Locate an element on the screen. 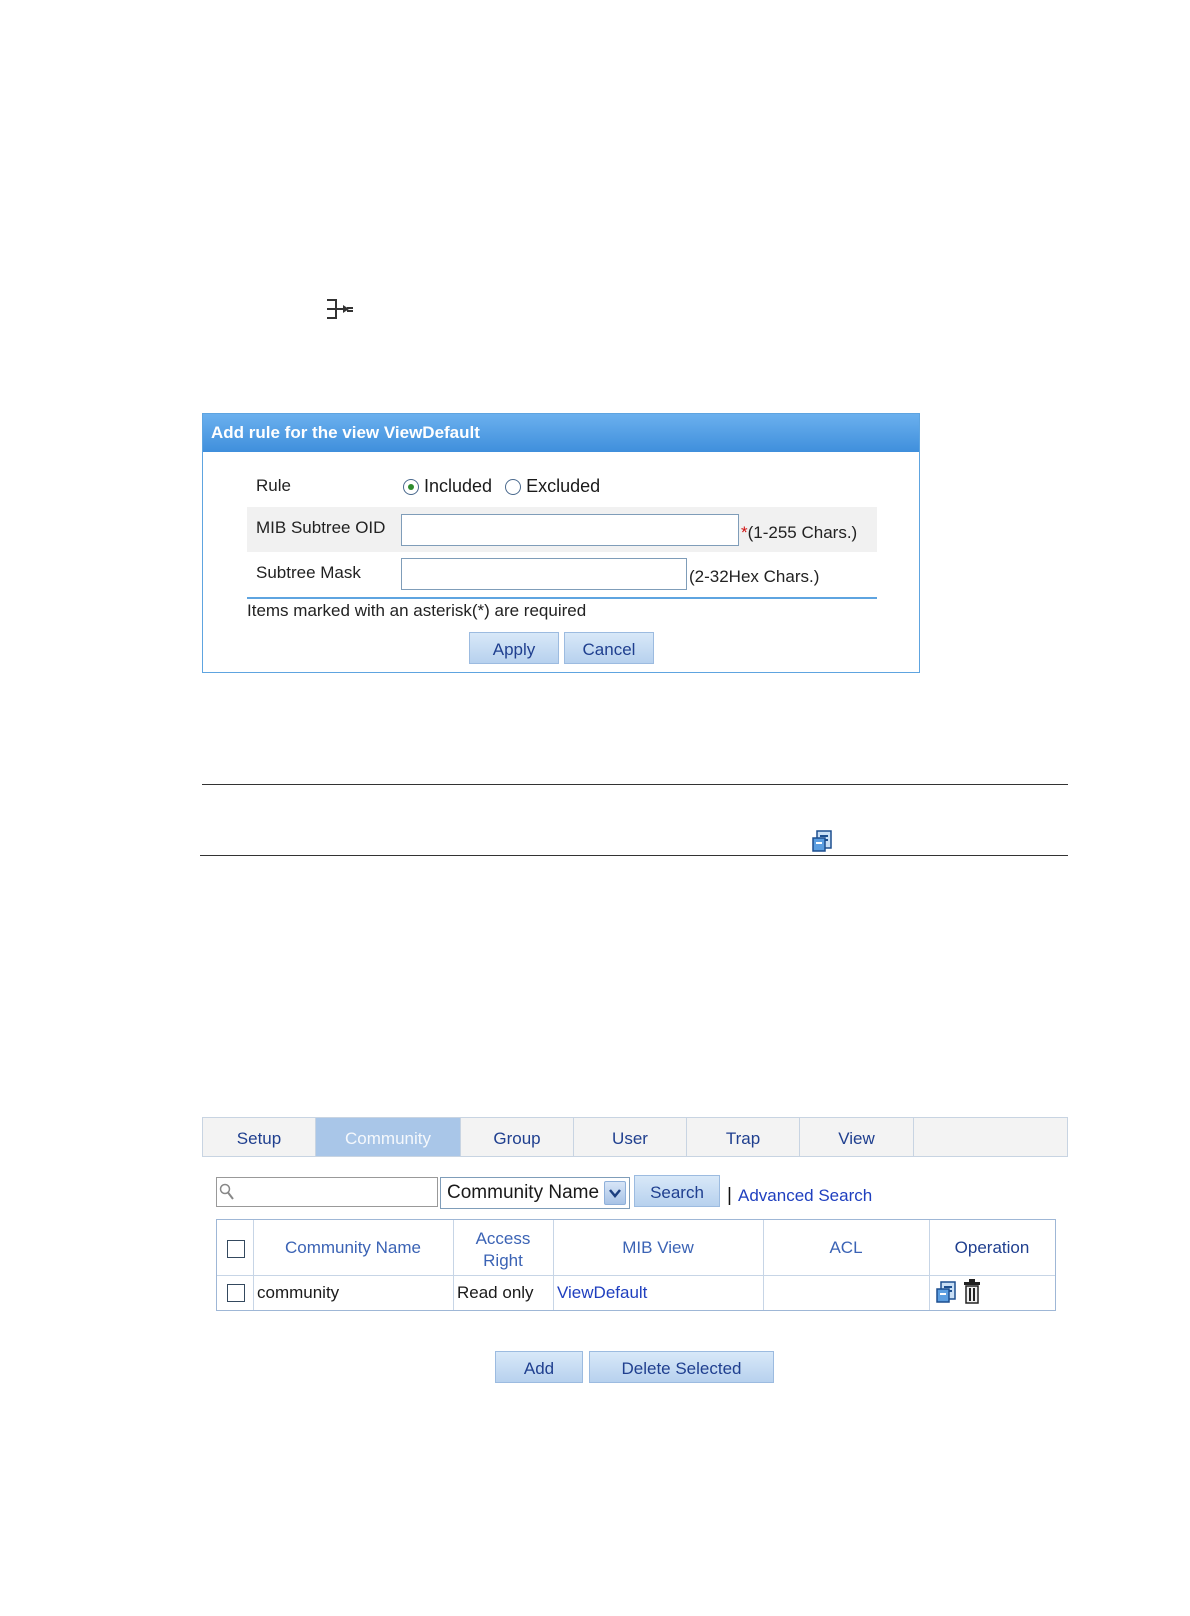 The image size is (1190, 1616). included-radio is located at coordinates (411, 487).